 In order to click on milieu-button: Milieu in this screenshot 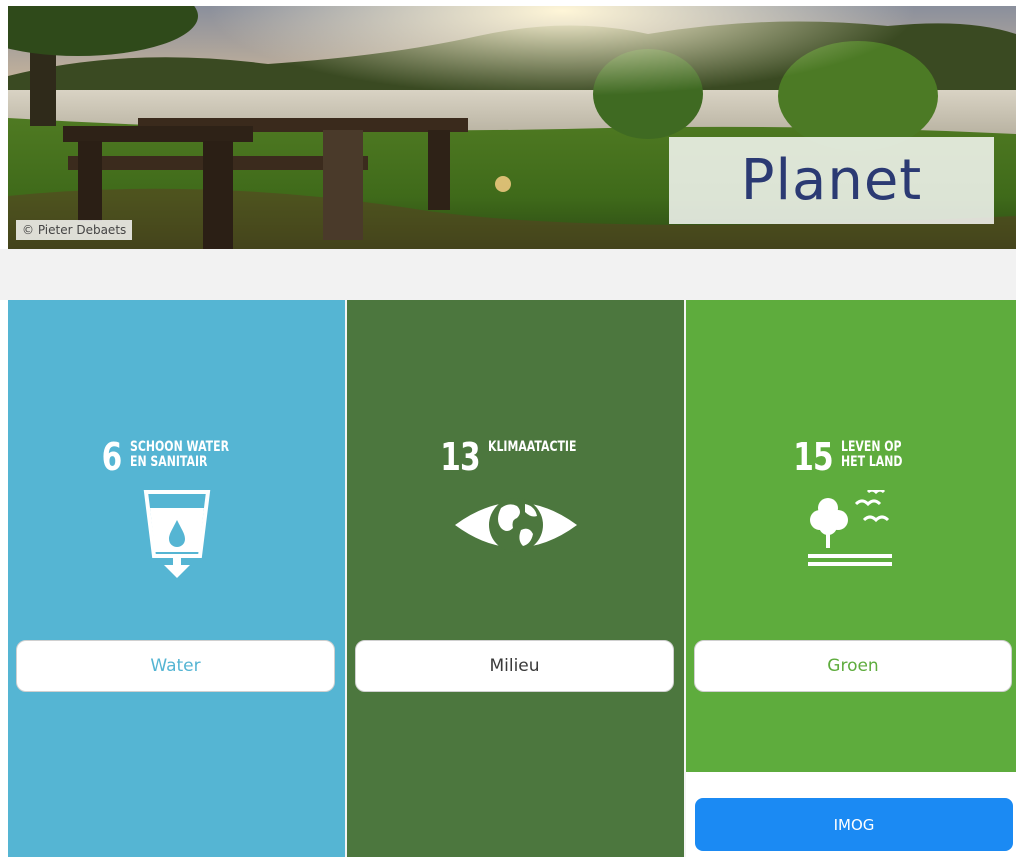, I will do `click(514, 666)`.